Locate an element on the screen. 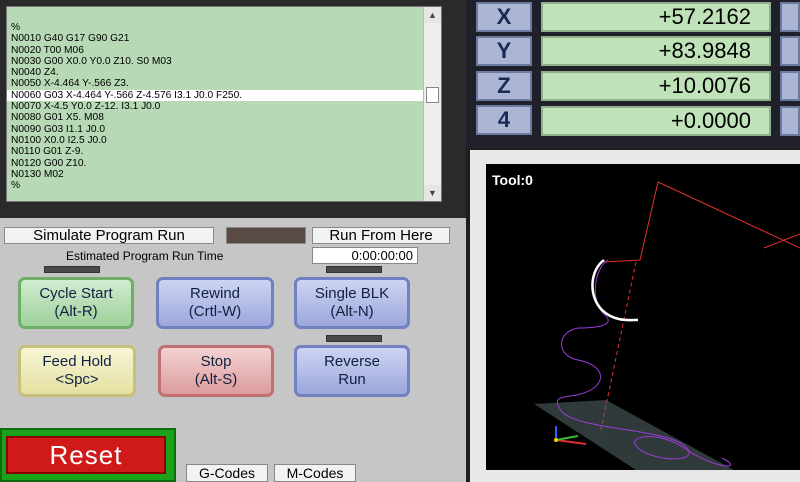 This screenshot has width=800, height=482. gcode-scrollbar: ▲ ▼ is located at coordinates (432, 104).